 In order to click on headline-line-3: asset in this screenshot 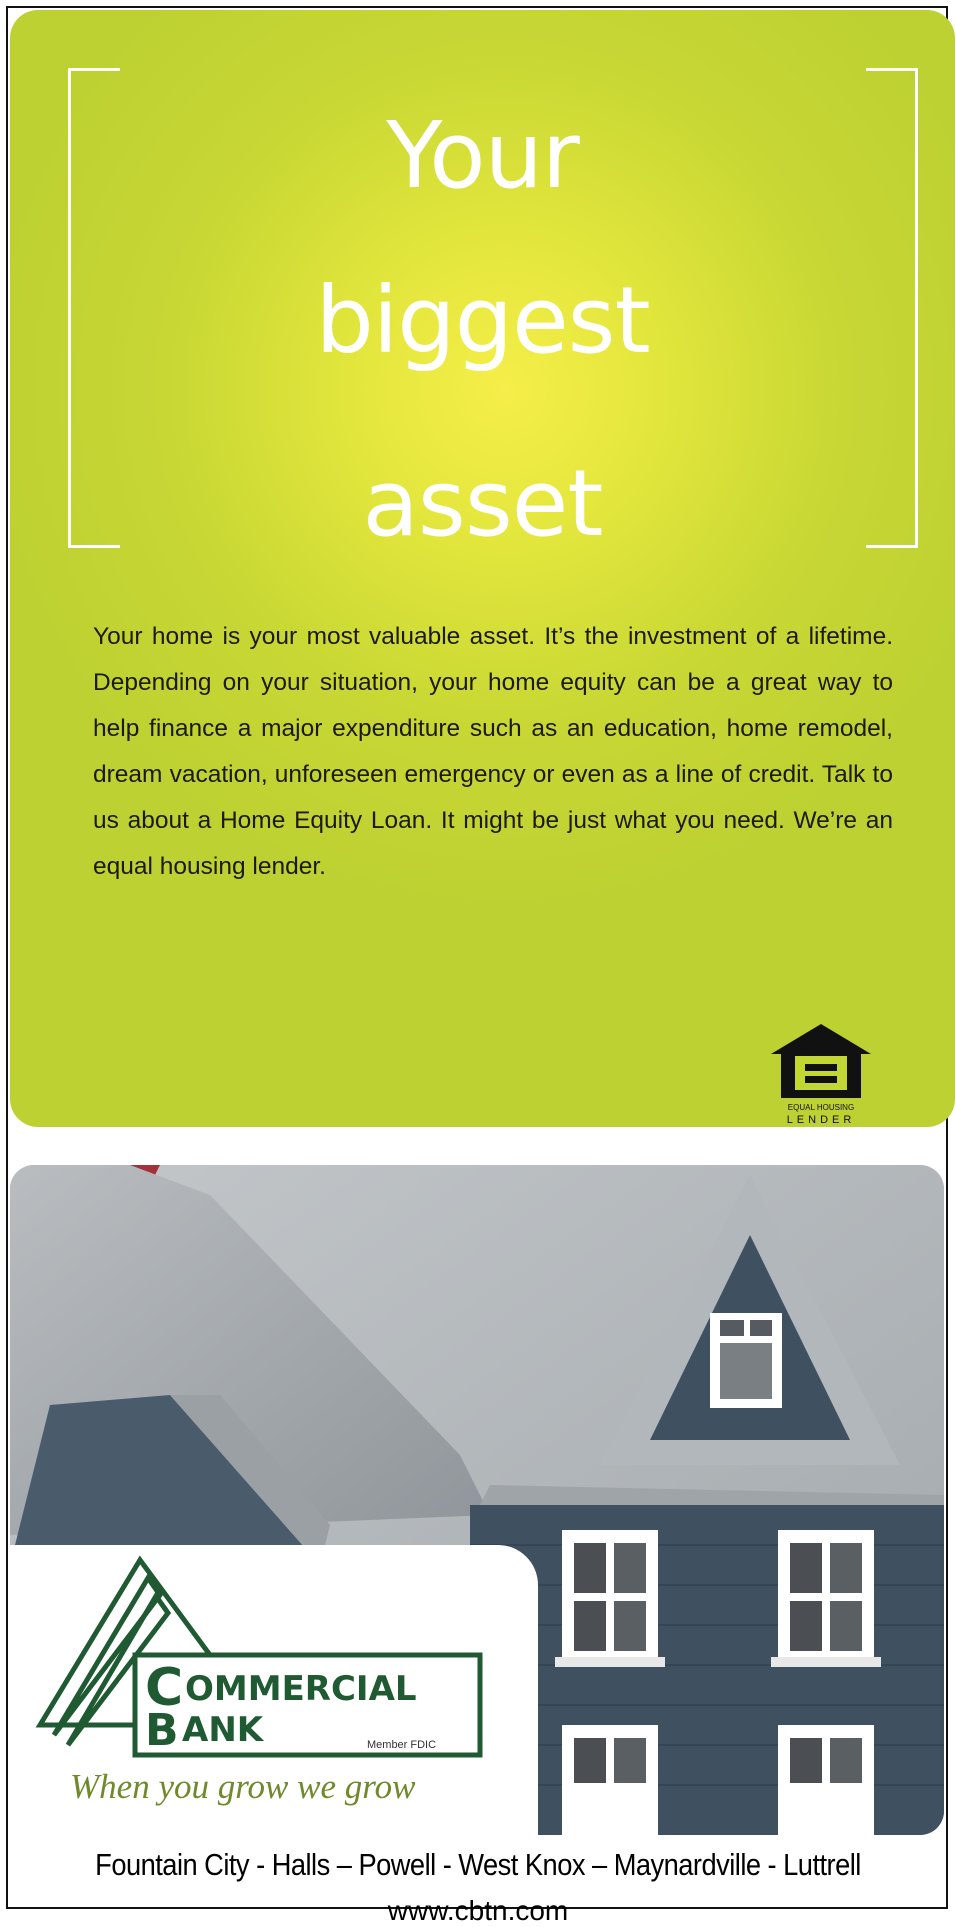, I will do `click(483, 503)`.